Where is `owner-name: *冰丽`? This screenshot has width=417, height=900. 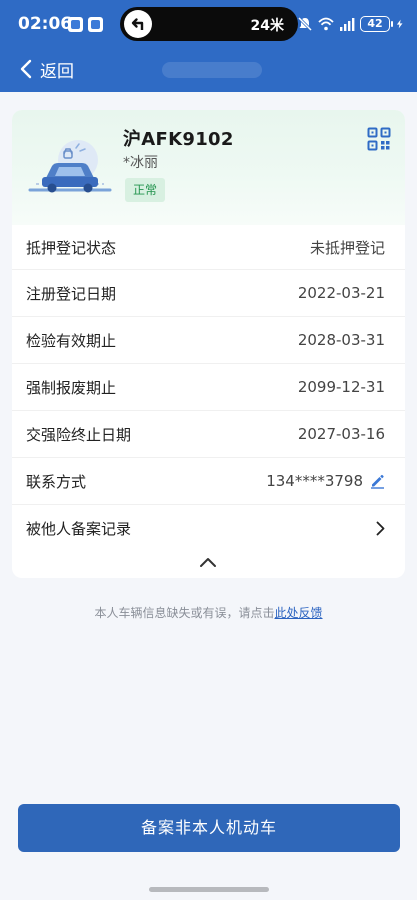
owner-name: *冰丽 is located at coordinates (140, 163).